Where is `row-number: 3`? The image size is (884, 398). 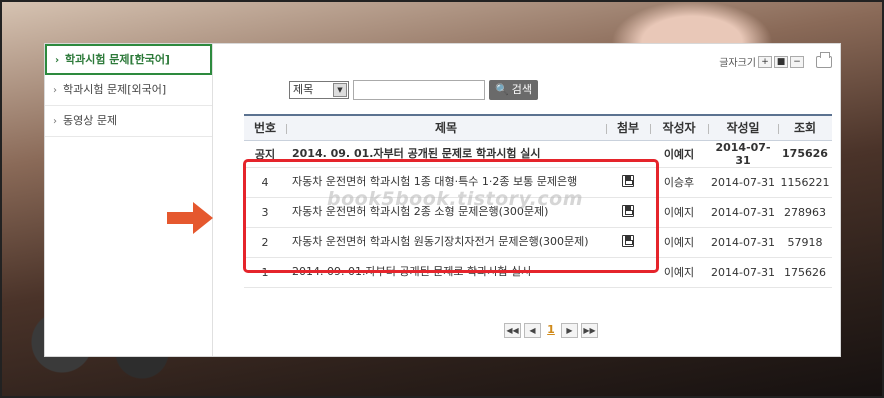
row-number: 3 is located at coordinates (265, 212).